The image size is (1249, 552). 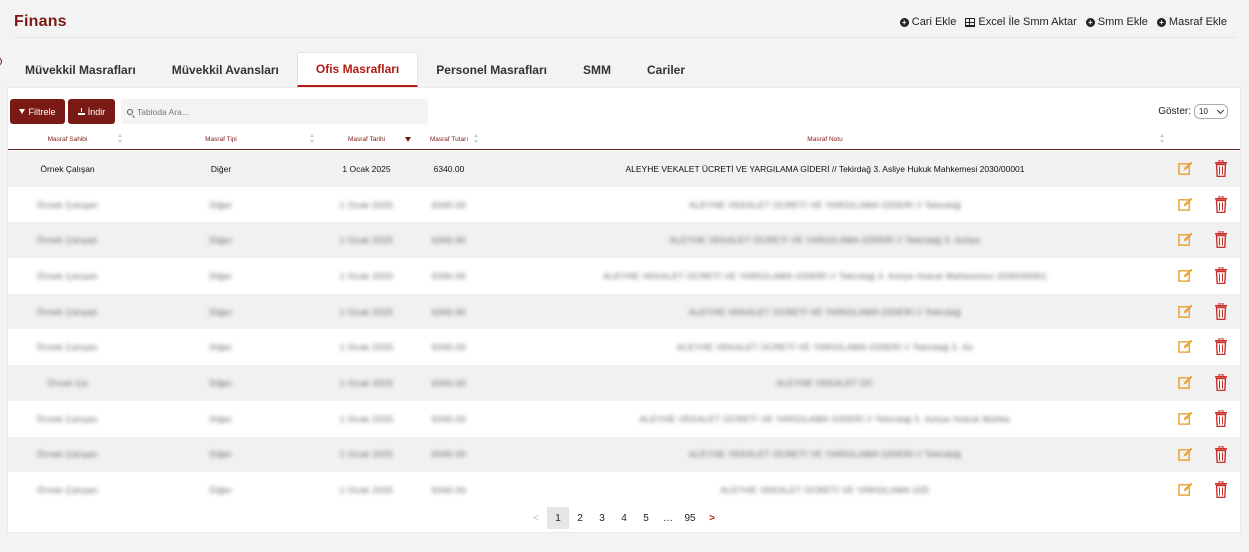 I want to click on excel-import-button: Excel İle Smm Aktar, so click(x=1021, y=22).